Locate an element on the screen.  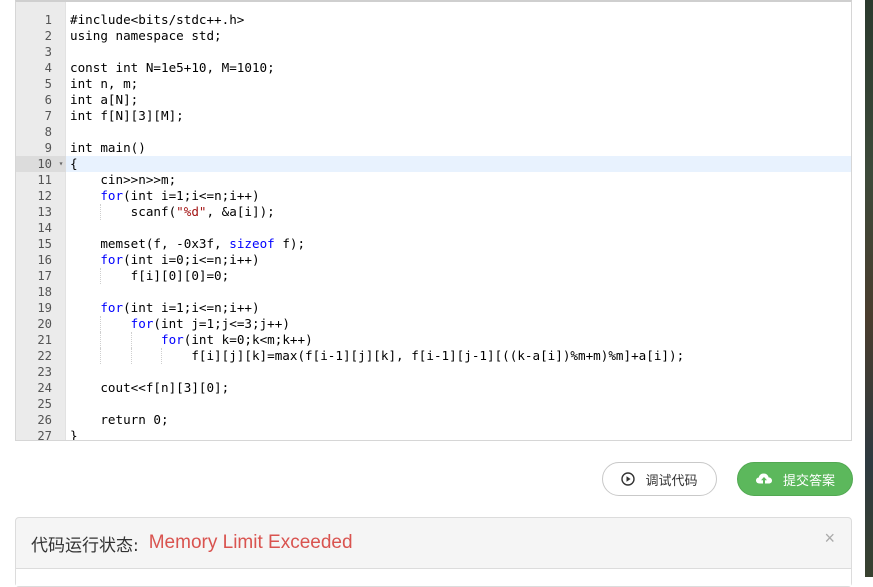
code-token: return 0; is located at coordinates (119, 419).